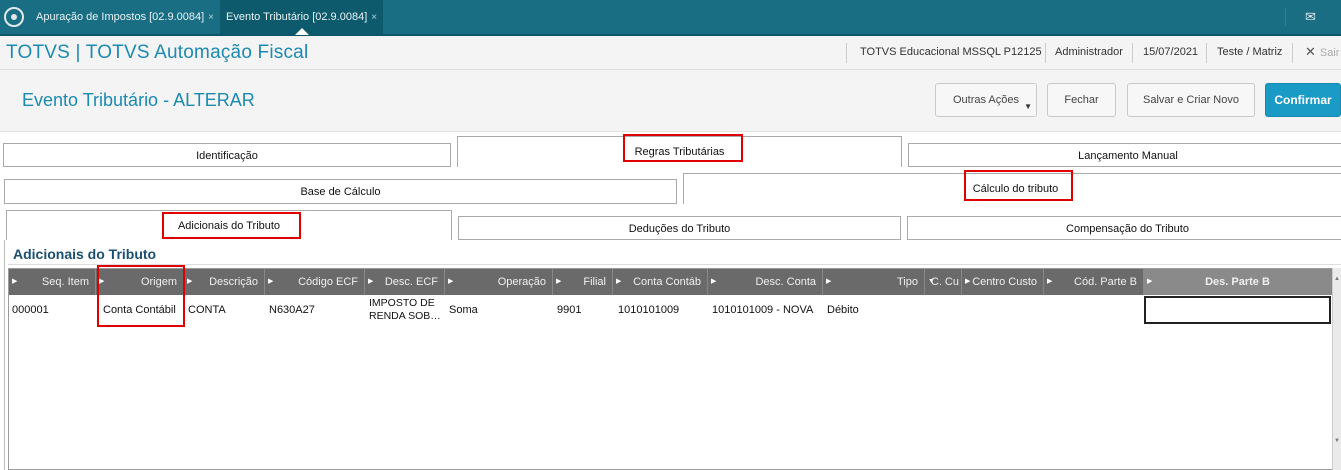  Describe the element at coordinates (85, 254) in the screenshot. I see `section-title: Adicionais do Tributo` at that location.